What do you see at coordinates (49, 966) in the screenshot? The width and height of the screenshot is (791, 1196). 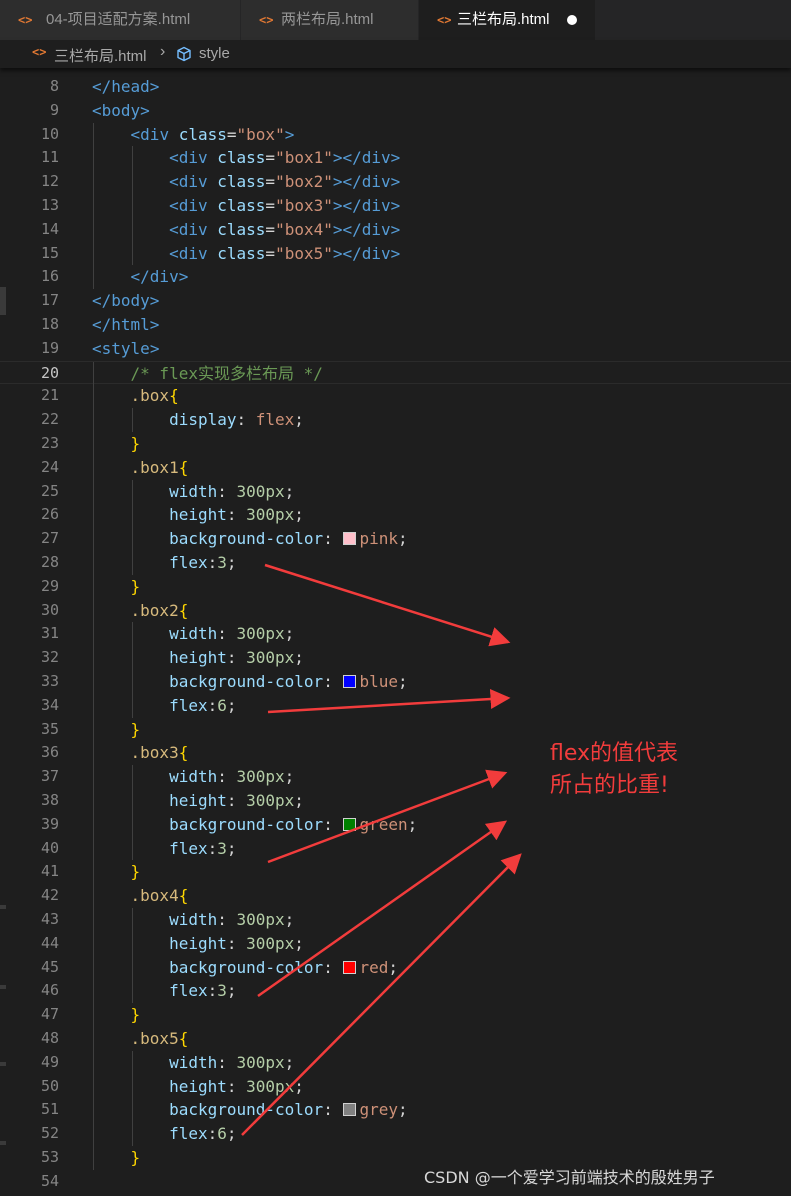 I see `line-number: 45` at bounding box center [49, 966].